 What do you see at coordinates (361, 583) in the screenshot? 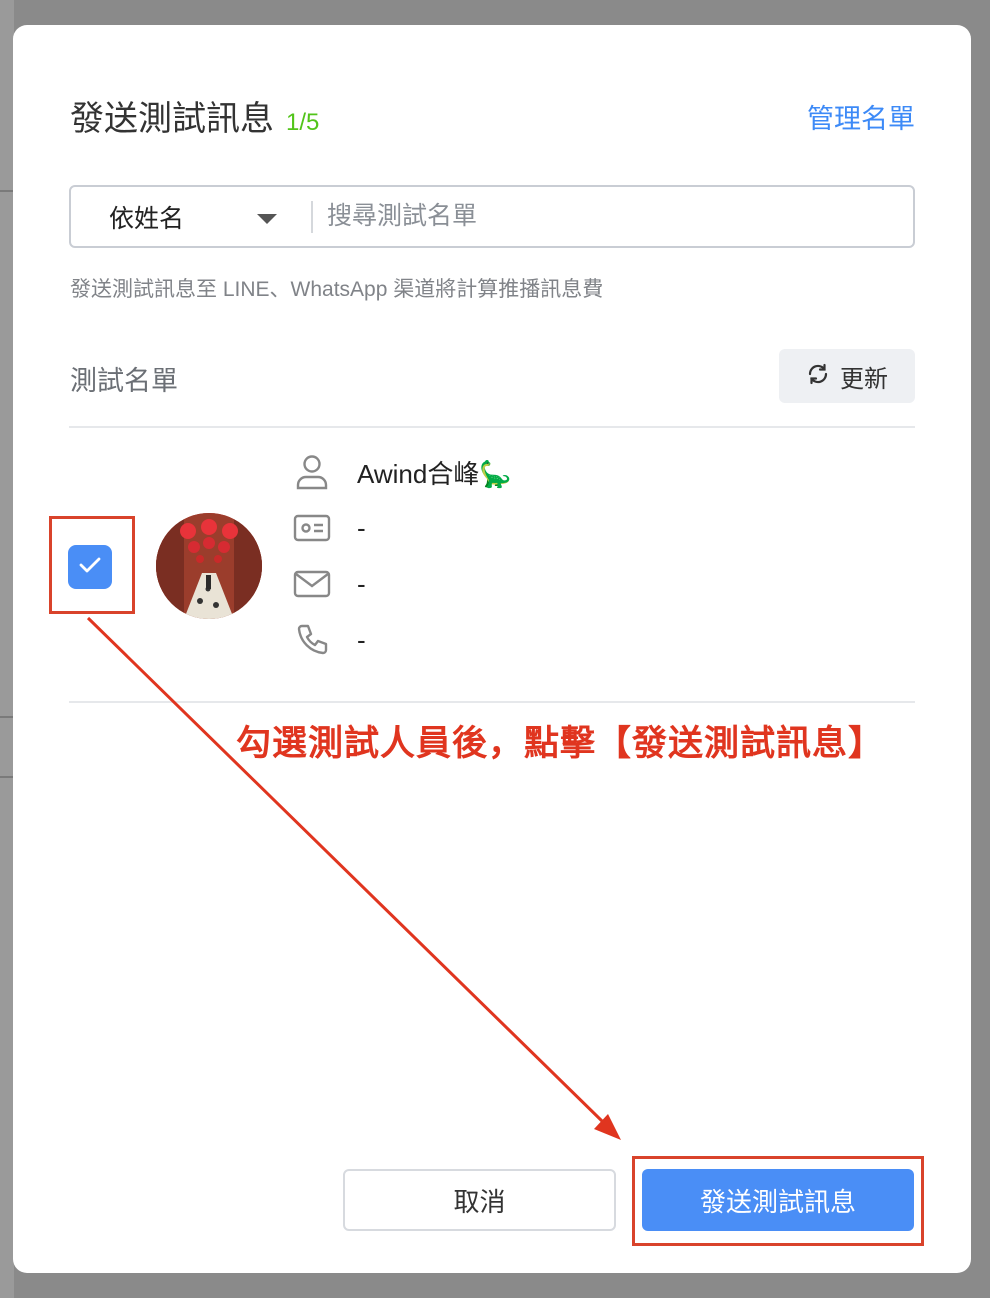
I see `contact-email: -` at bounding box center [361, 583].